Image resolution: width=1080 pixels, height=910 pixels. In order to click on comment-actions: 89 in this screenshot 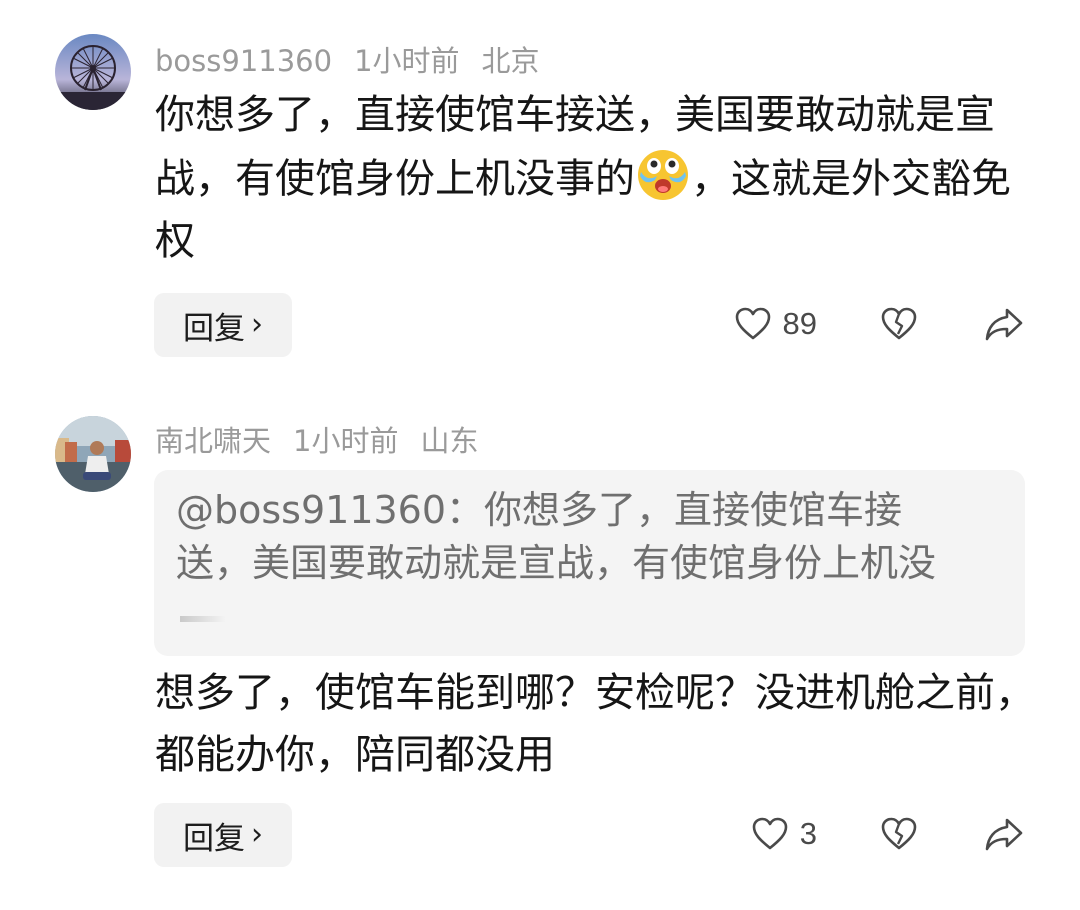, I will do `click(879, 324)`.